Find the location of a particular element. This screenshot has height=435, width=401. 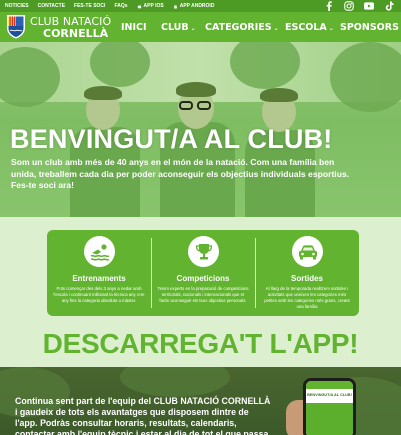

swimmer-icon is located at coordinates (99, 252).